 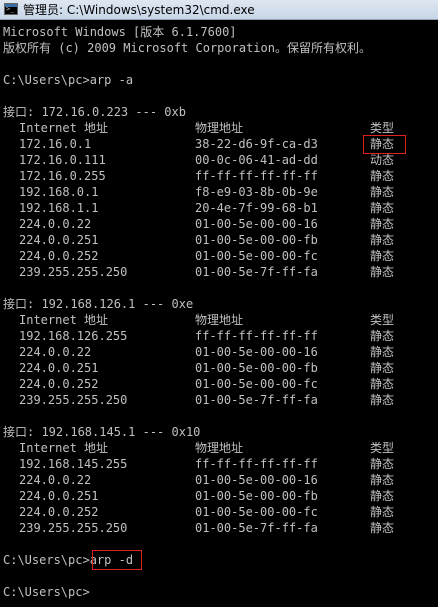 What do you see at coordinates (73, 464) in the screenshot?
I see `arp-ip-address: 192.168.145.255` at bounding box center [73, 464].